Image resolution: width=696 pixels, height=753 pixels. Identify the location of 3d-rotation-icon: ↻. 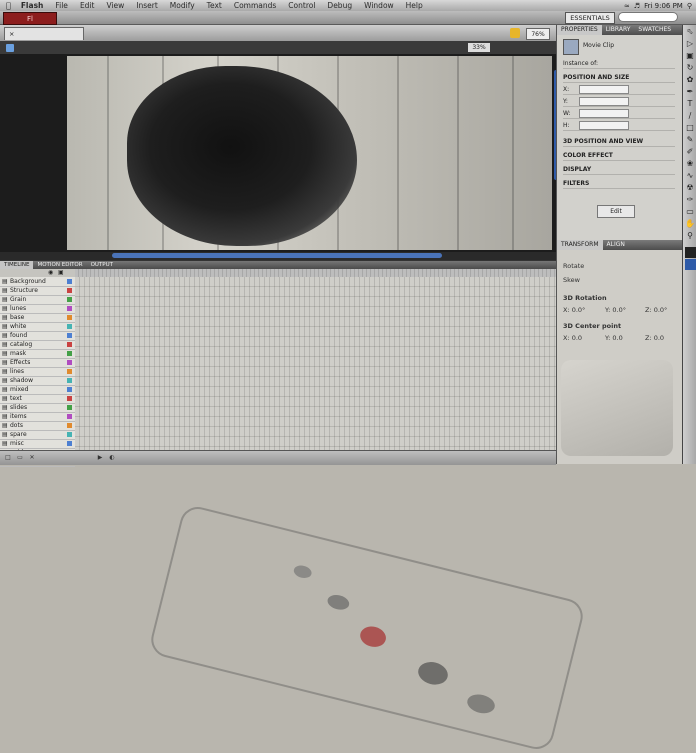
(690, 67).